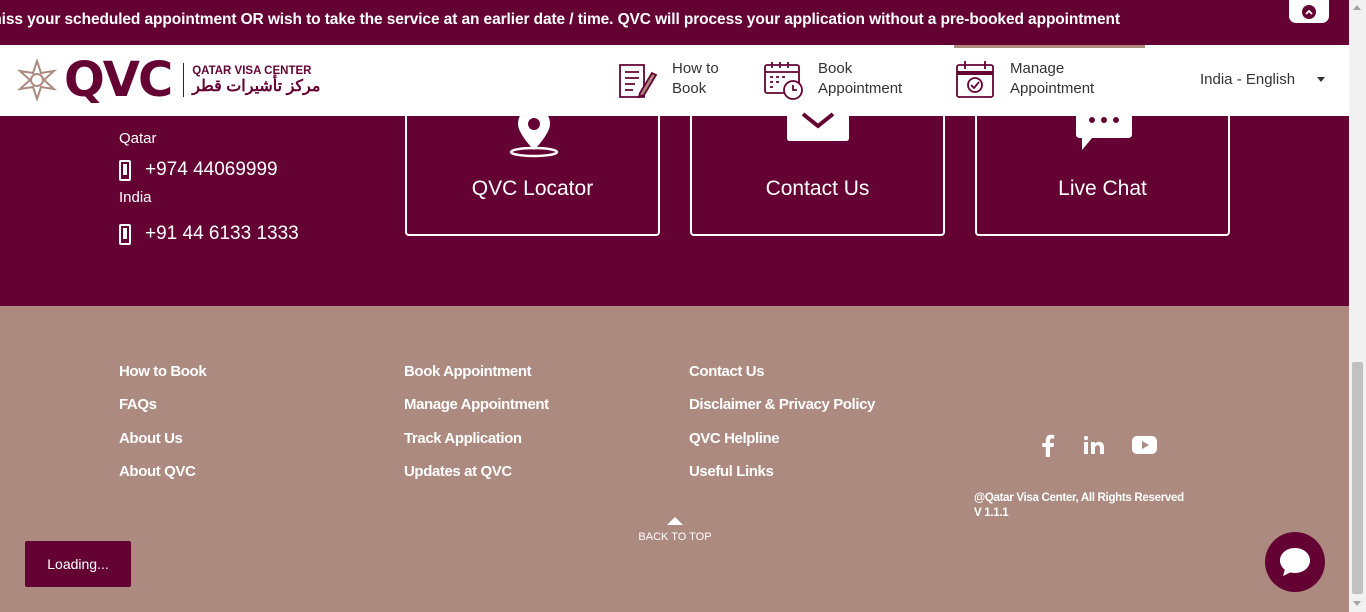 The image size is (1366, 612). I want to click on card-qvc-locator: QVC Locator, so click(532, 171).